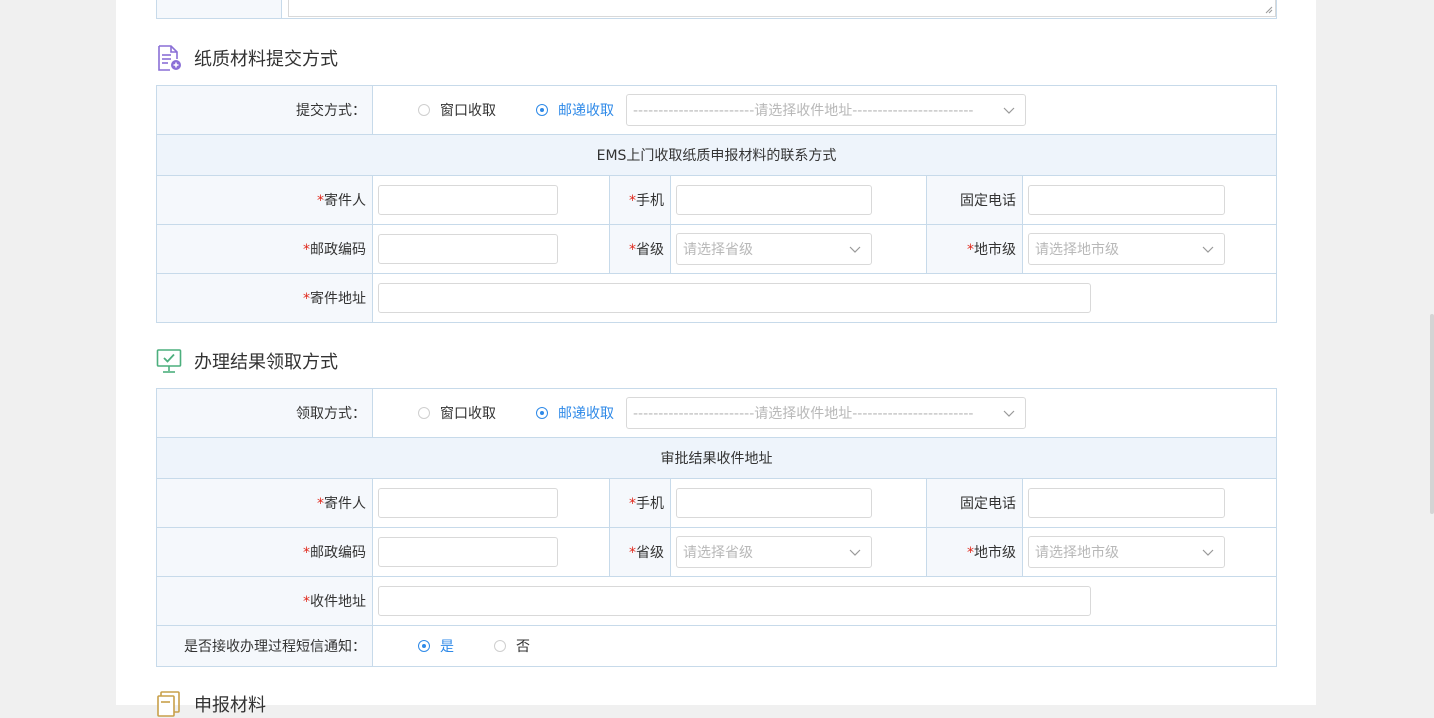 The width and height of the screenshot is (1434, 718). Describe the element at coordinates (447, 647) in the screenshot. I see `radio-label: 是` at that location.